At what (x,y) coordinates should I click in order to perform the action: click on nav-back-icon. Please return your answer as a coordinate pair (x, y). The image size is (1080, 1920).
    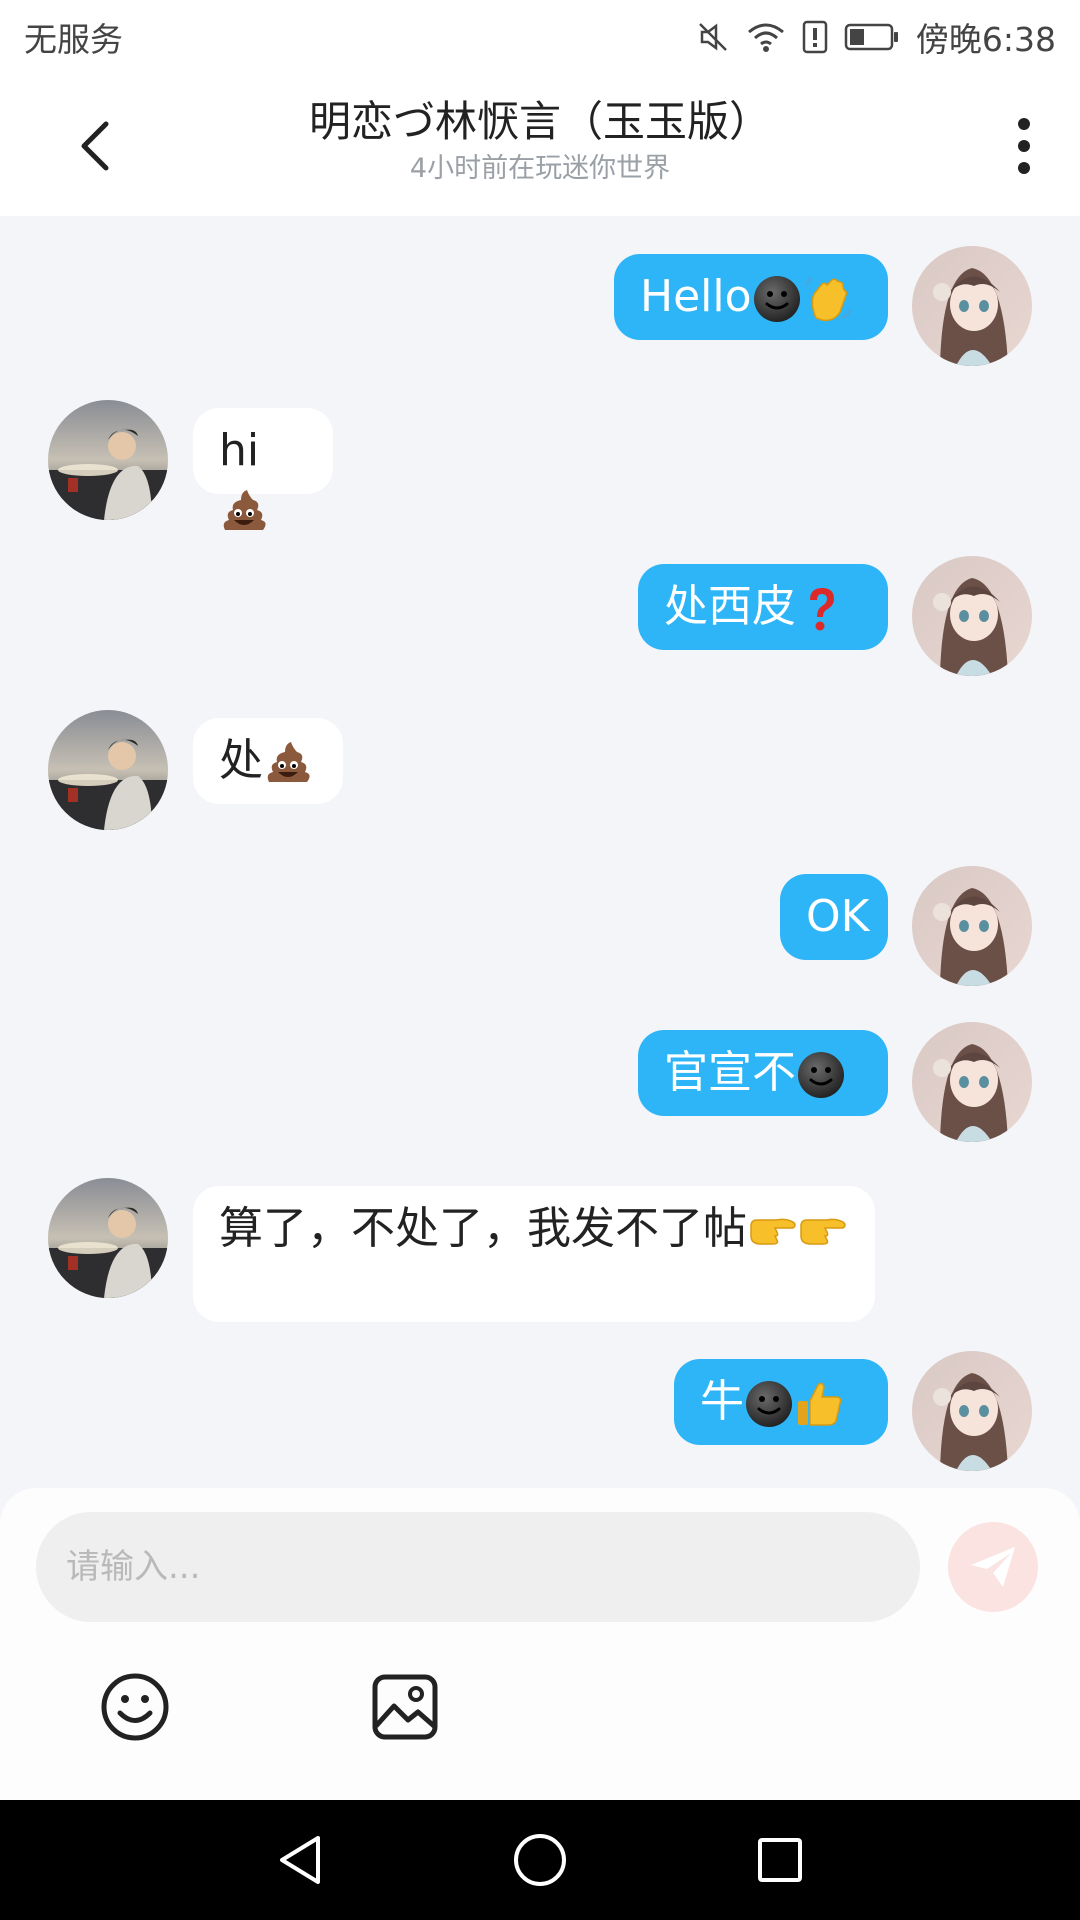
    Looking at the image, I should click on (300, 1860).